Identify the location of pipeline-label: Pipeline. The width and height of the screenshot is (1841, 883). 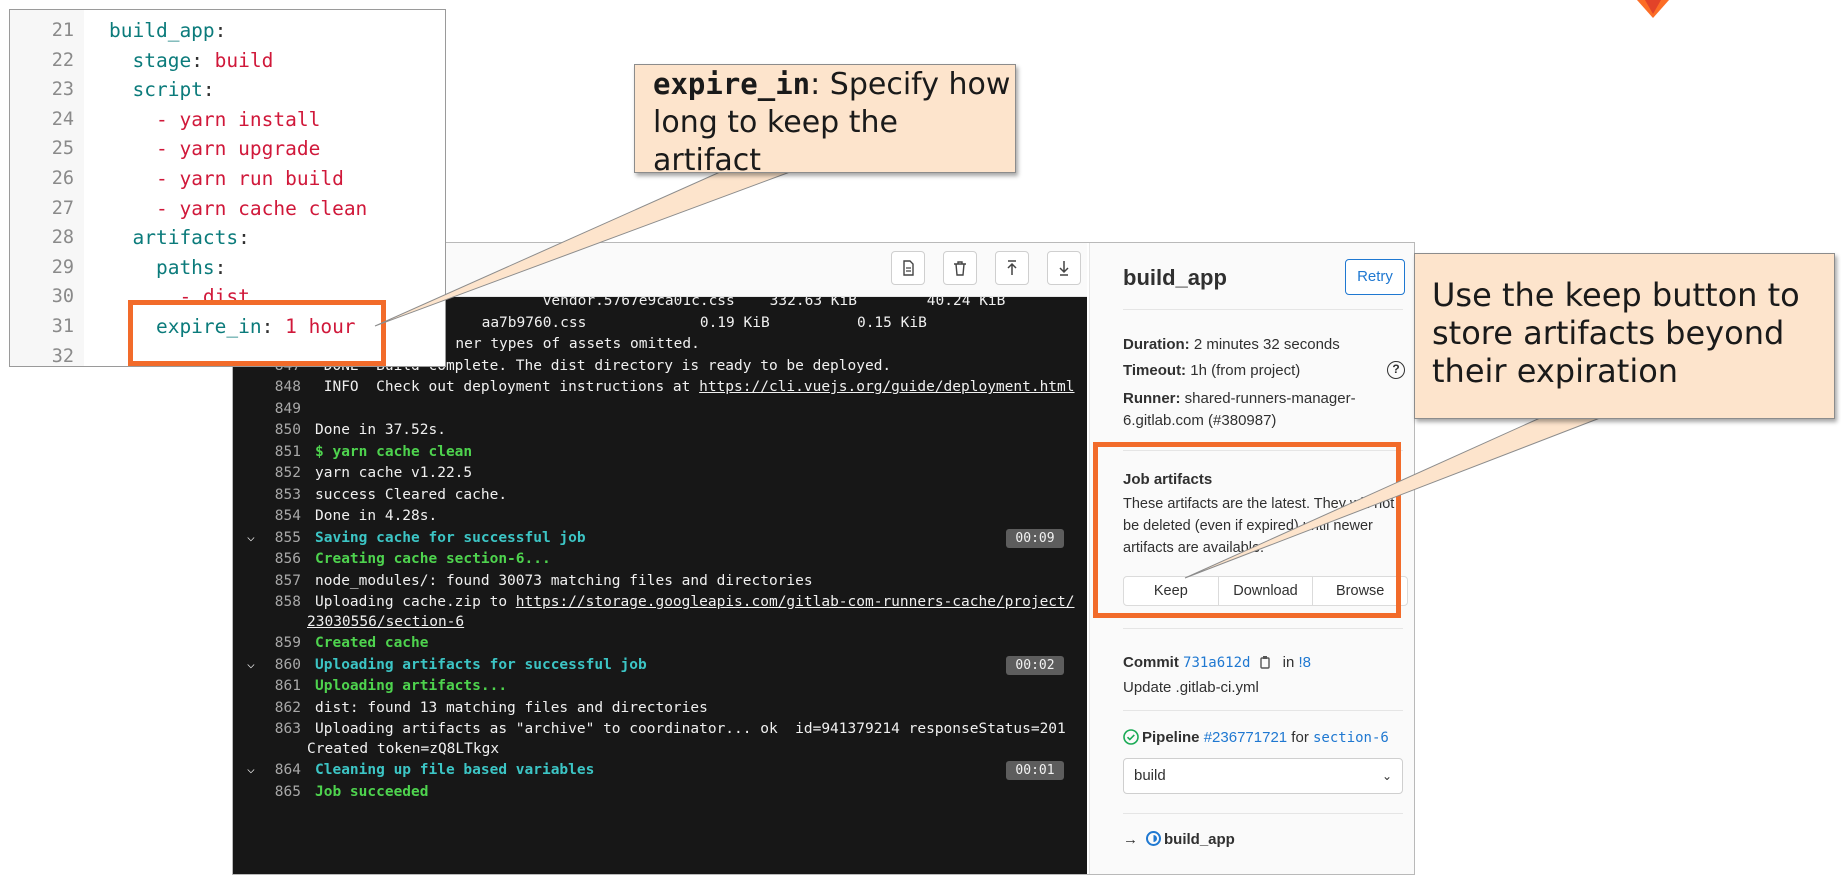
(1171, 737).